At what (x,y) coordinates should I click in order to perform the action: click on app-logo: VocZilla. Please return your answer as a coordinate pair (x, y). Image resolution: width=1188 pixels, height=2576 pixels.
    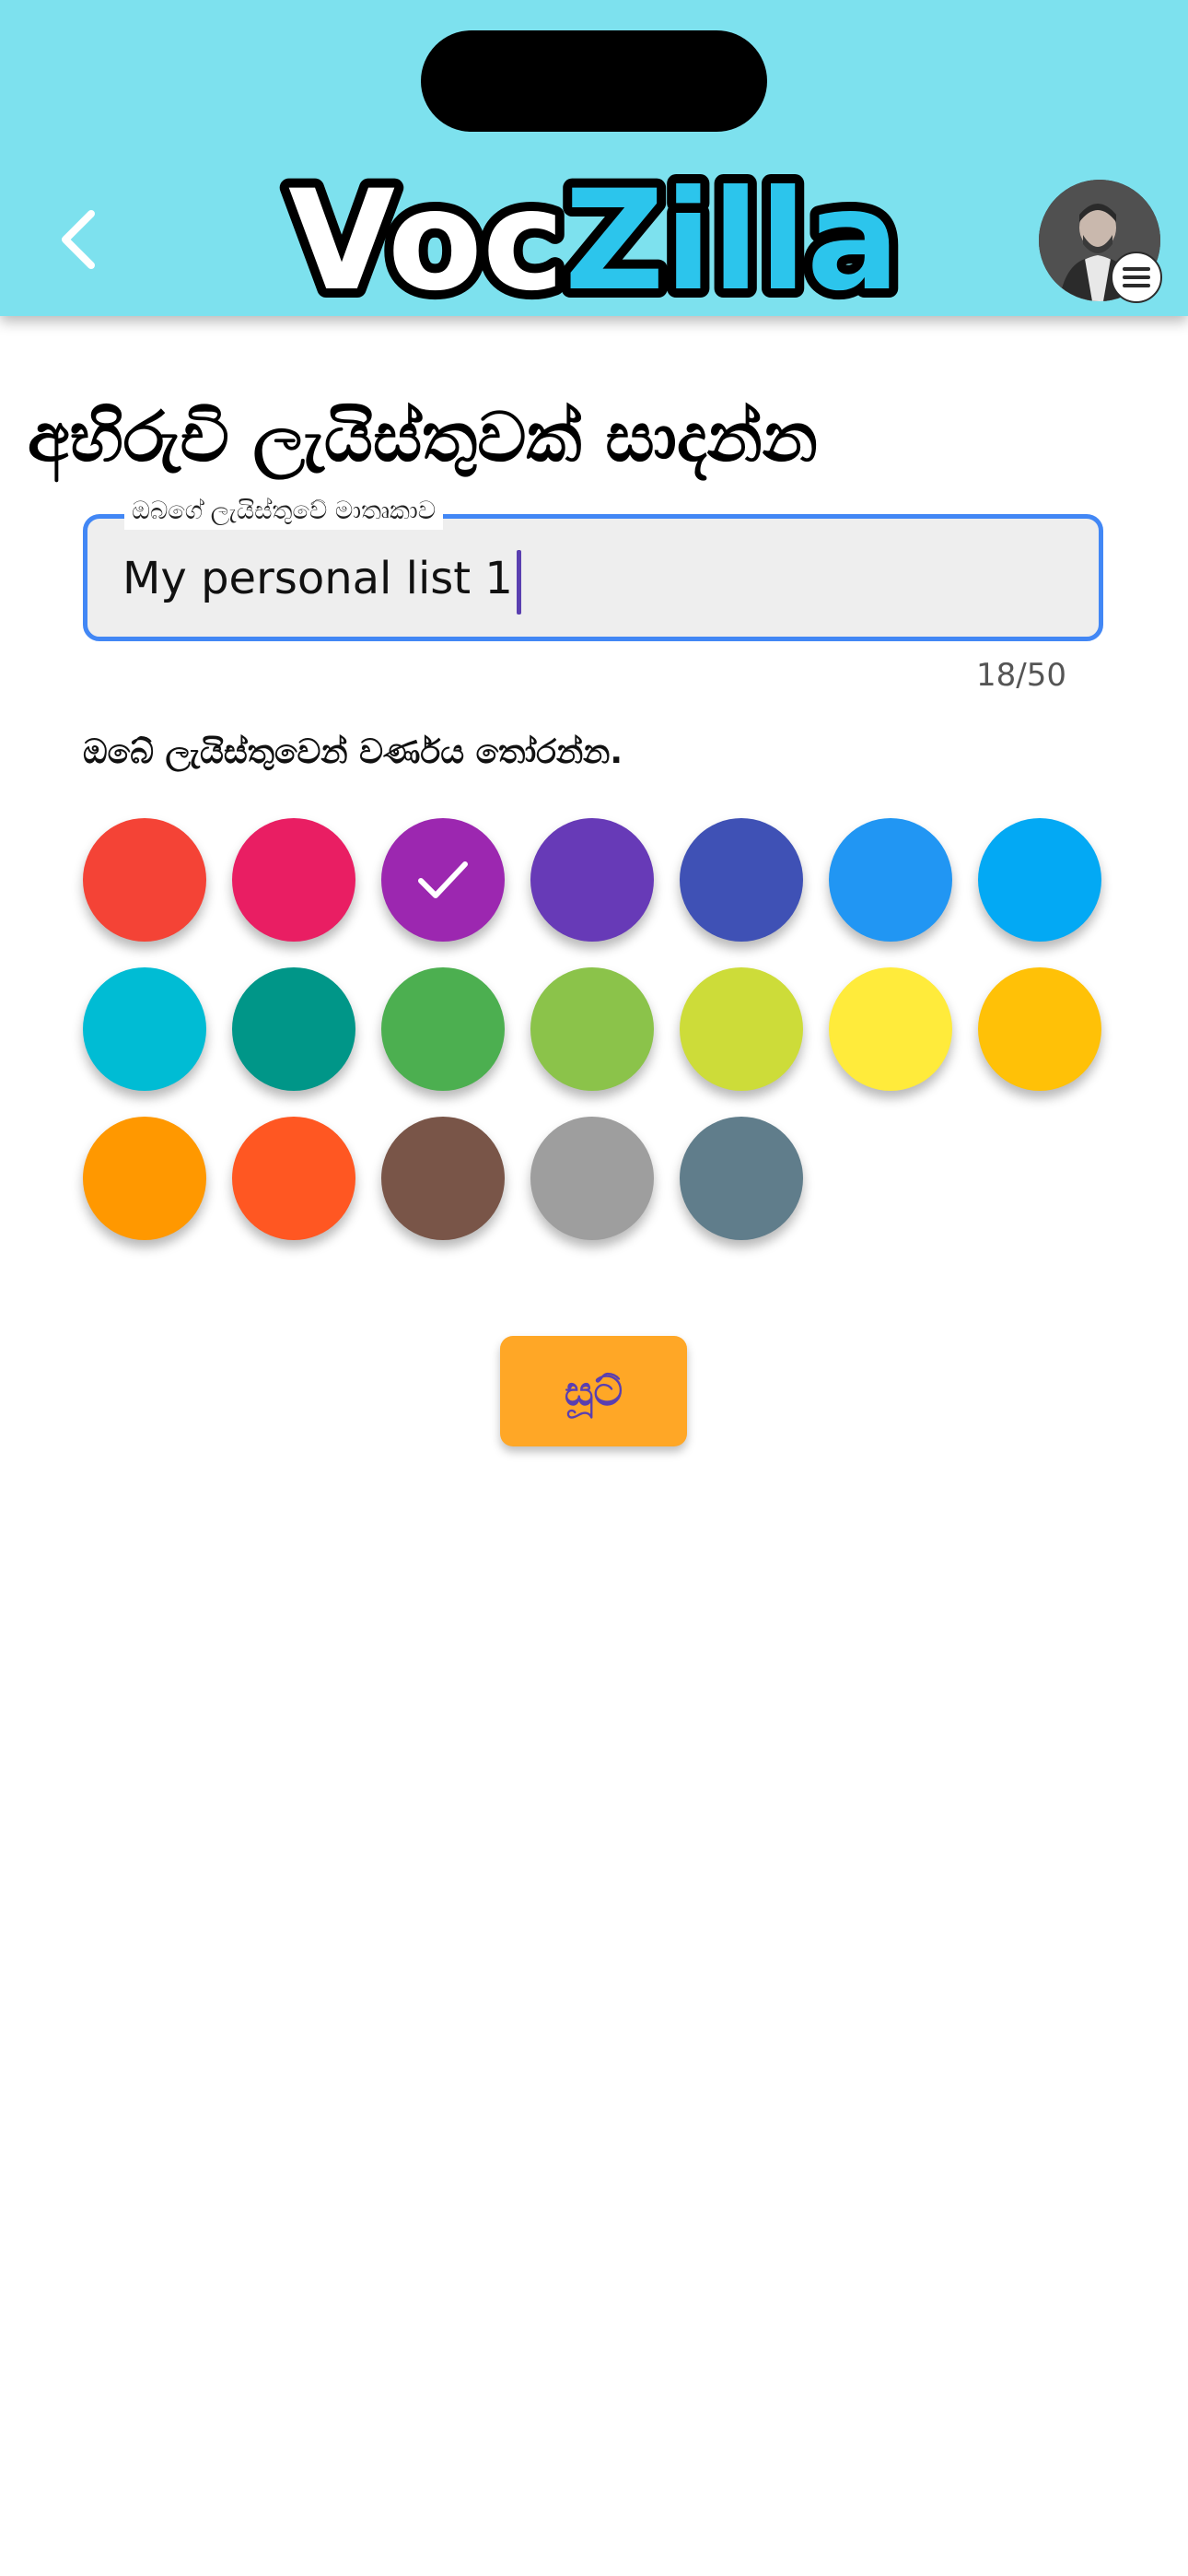
    Looking at the image, I should click on (594, 241).